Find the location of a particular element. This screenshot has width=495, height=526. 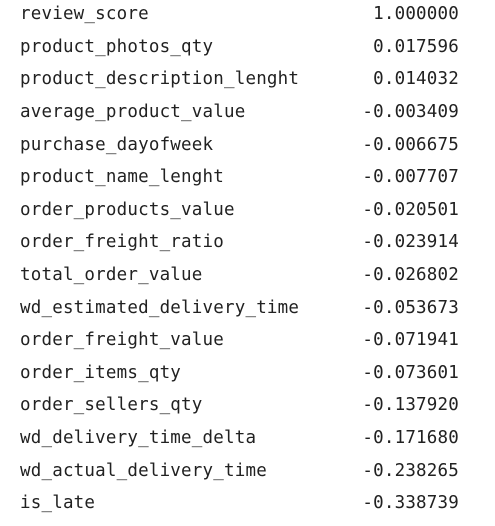

row-value: -0.003409 is located at coordinates (410, 112).